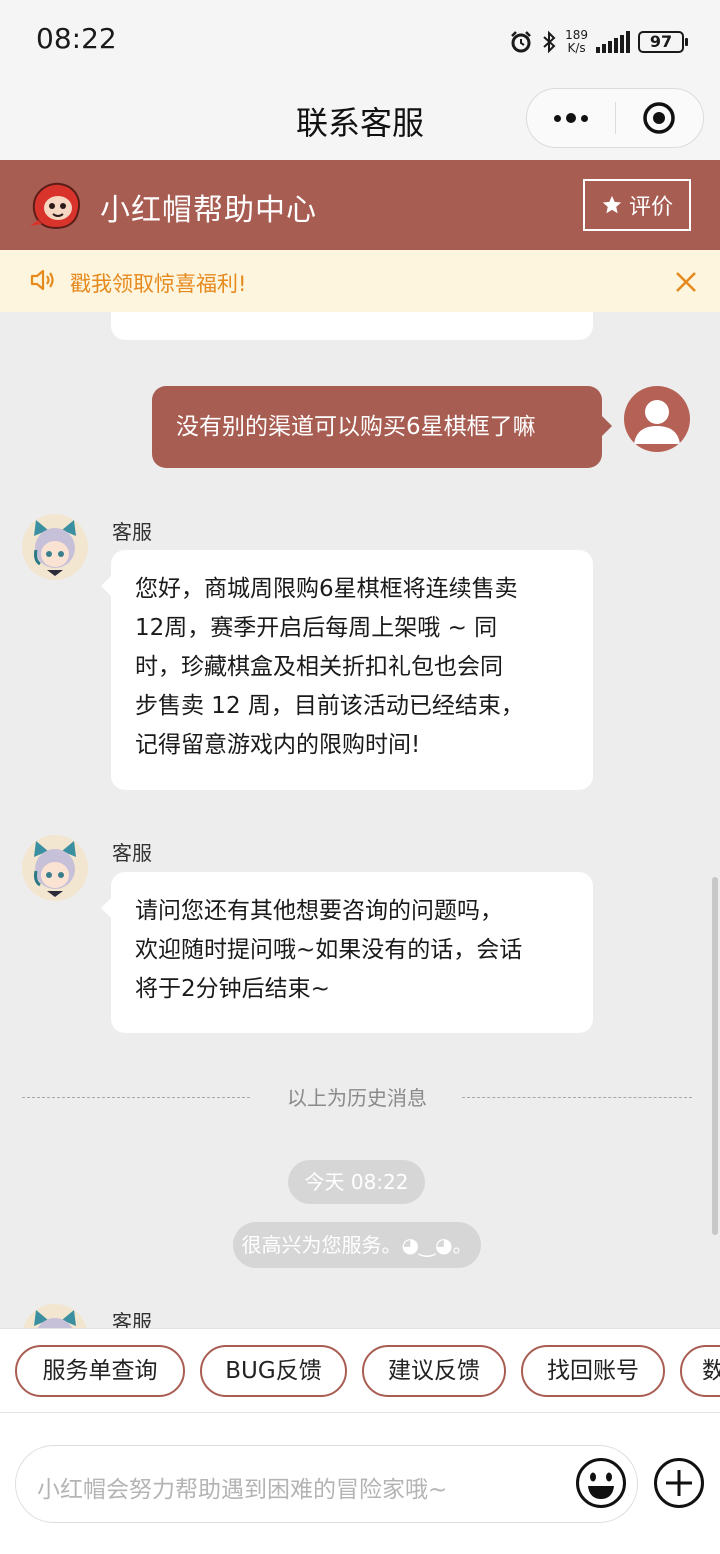 Image resolution: width=720 pixels, height=1554 pixels. I want to click on status-time: 08:22, so click(76, 38).